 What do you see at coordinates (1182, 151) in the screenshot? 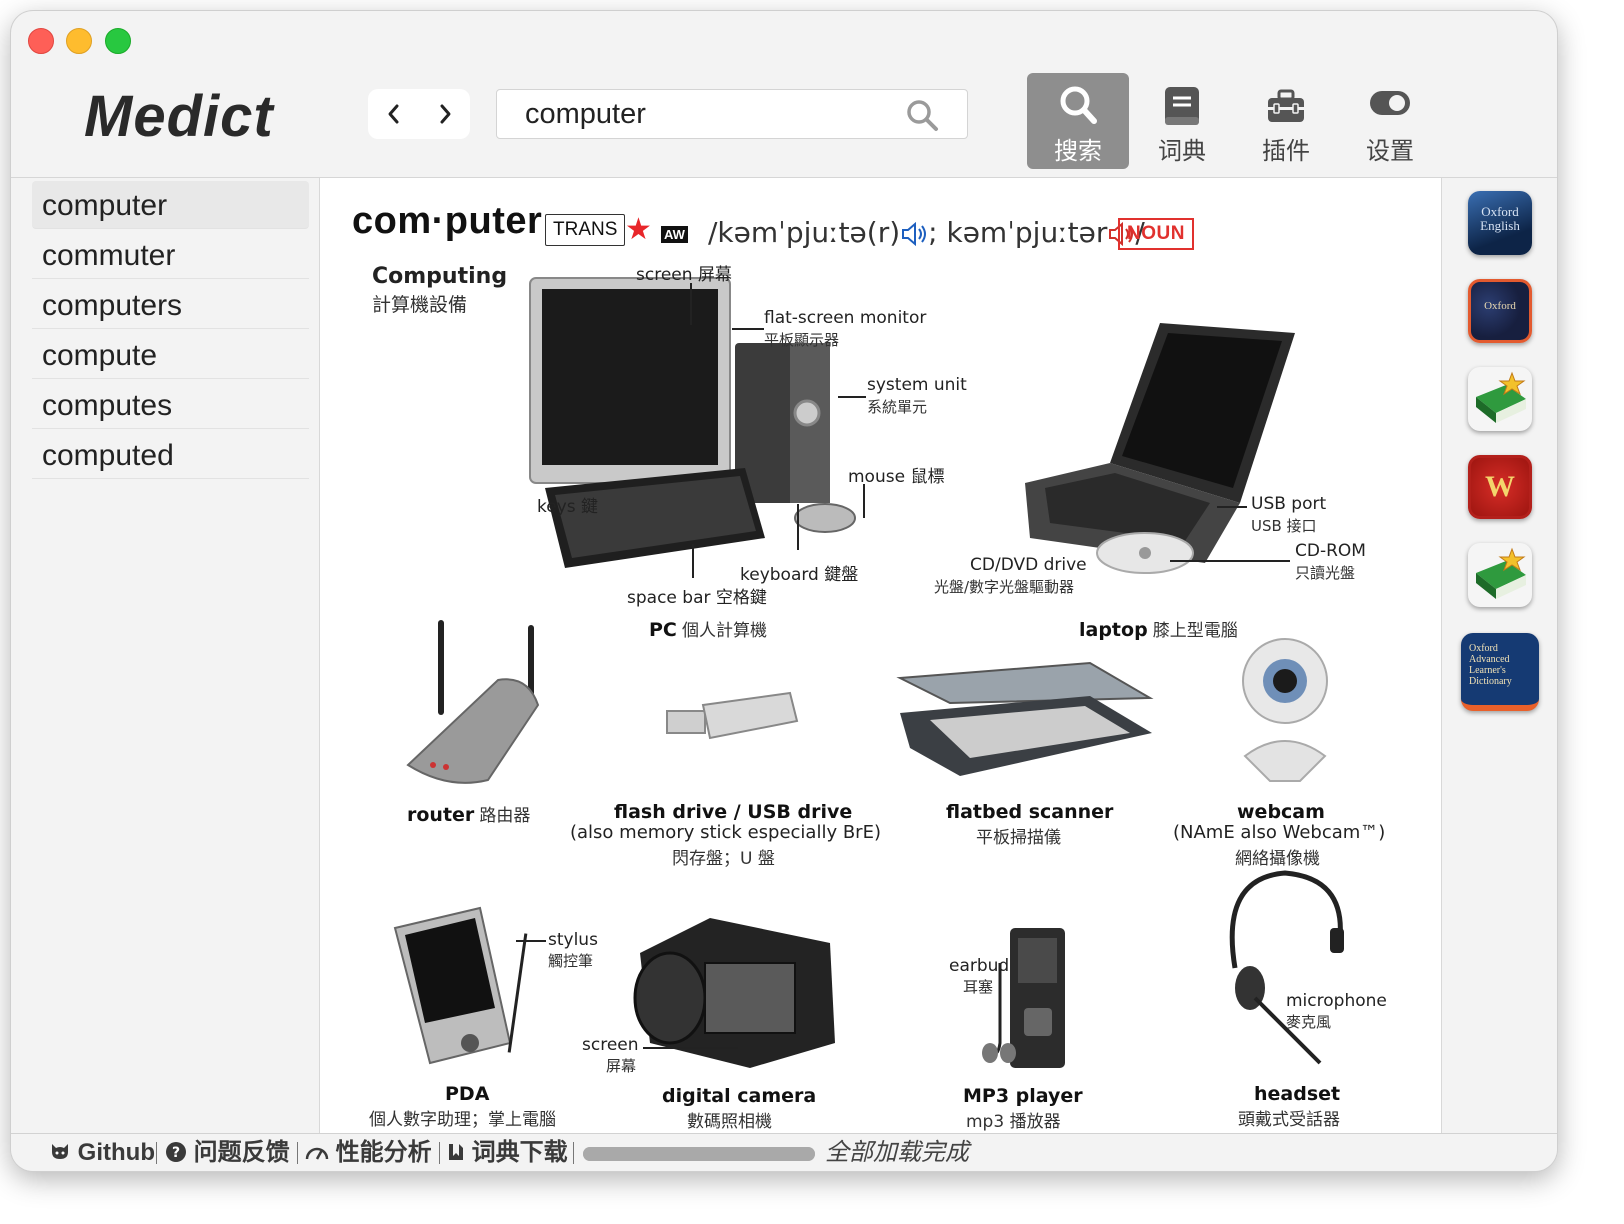
I see `tab-dictionary-label: 词典` at bounding box center [1182, 151].